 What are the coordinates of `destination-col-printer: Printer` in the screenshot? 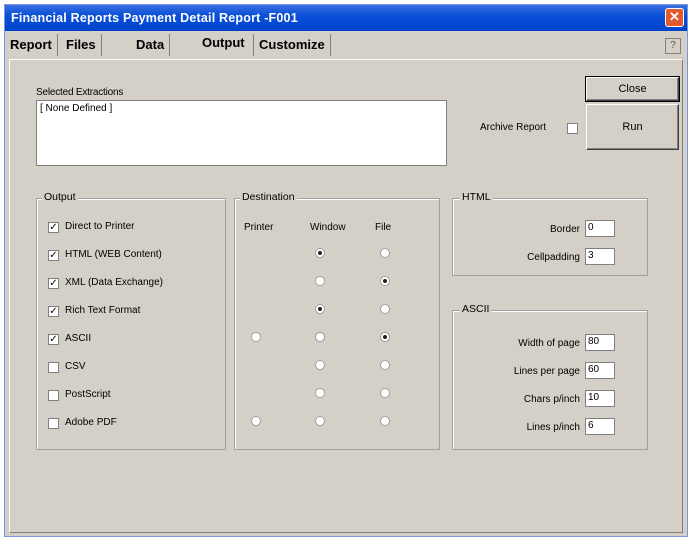 It's located at (259, 227).